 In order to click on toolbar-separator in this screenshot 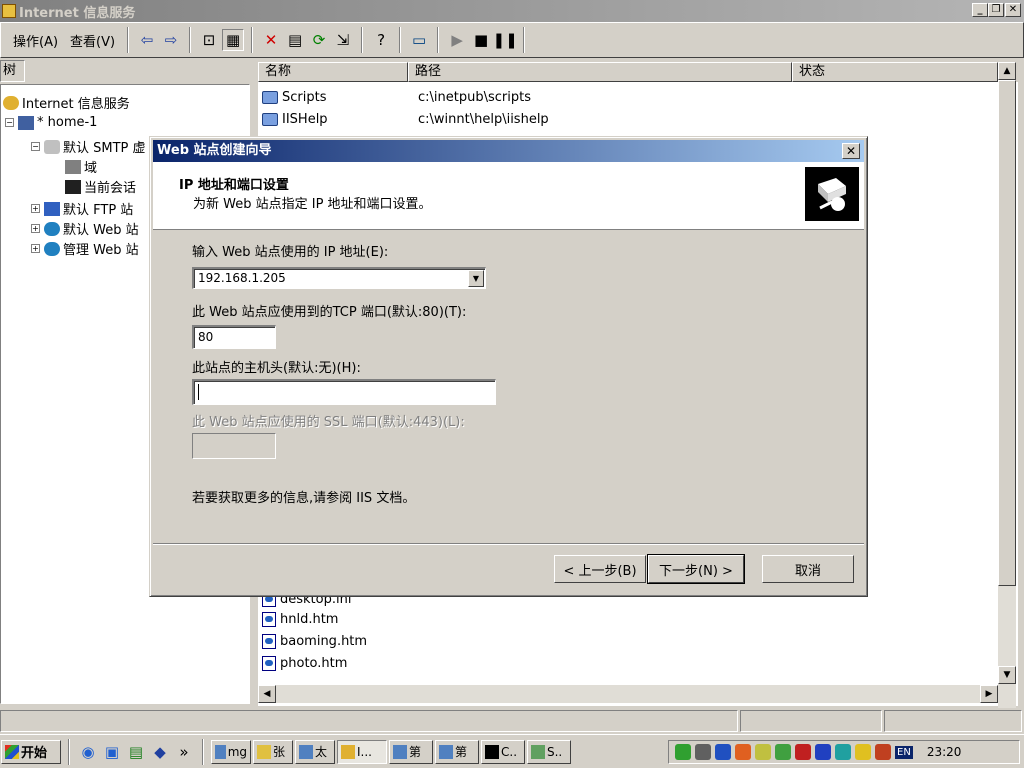, I will do `click(128, 40)`.